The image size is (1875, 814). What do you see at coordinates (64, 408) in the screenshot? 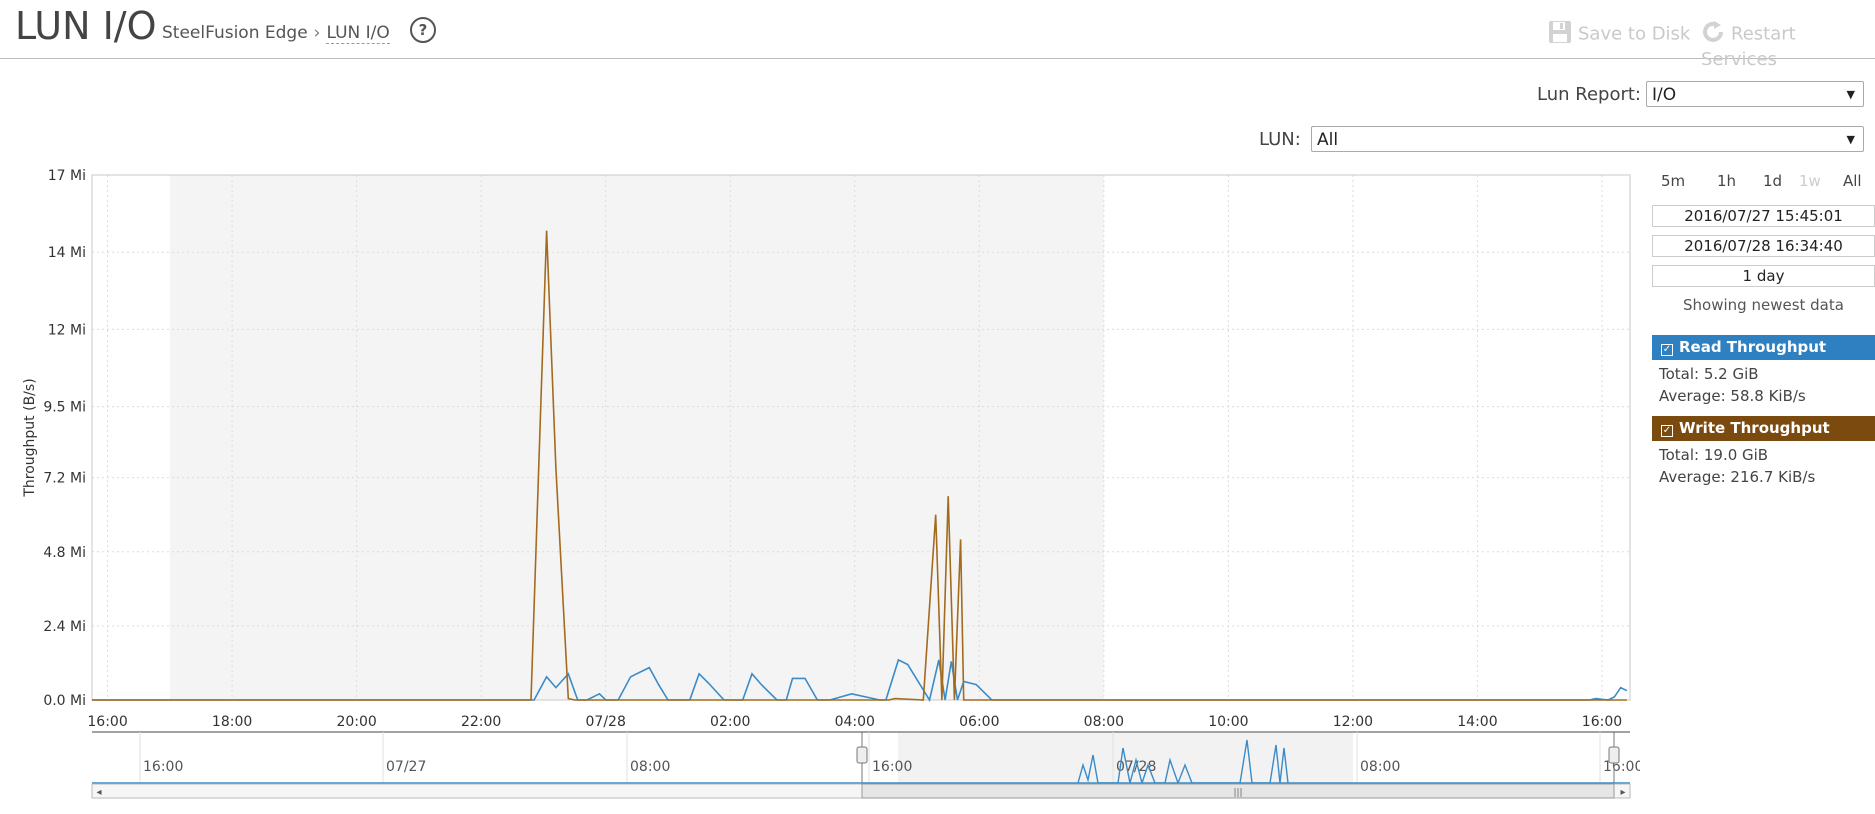
I see `y-tick-label: 9.5 Mi` at bounding box center [64, 408].